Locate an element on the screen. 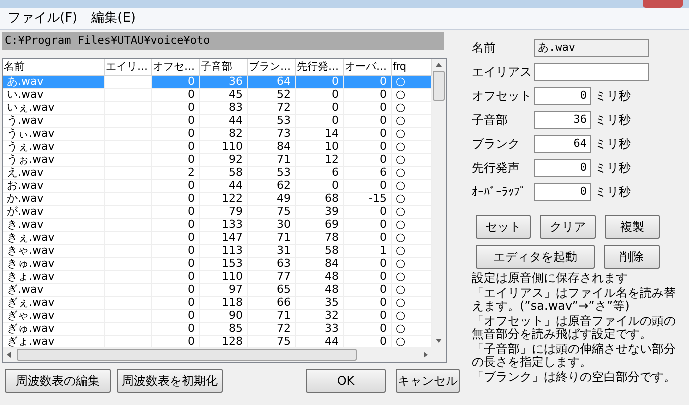  table-row: お.wav 0 44 62 0 0 ○ is located at coordinates (217, 186).